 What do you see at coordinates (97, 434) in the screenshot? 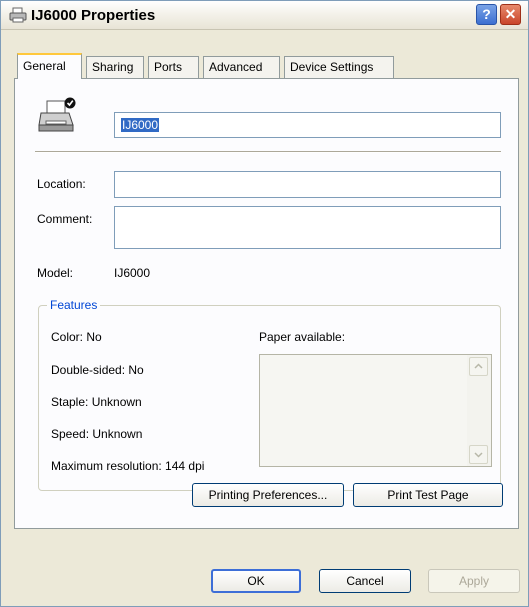
I see `feature-speed: Speed: Unknown` at bounding box center [97, 434].